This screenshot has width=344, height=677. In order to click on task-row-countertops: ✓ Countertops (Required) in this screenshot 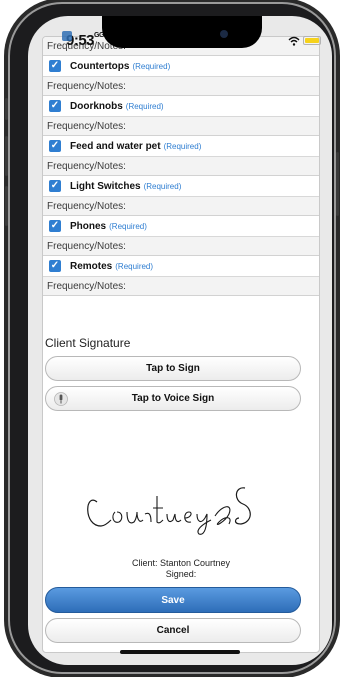, I will do `click(181, 66)`.